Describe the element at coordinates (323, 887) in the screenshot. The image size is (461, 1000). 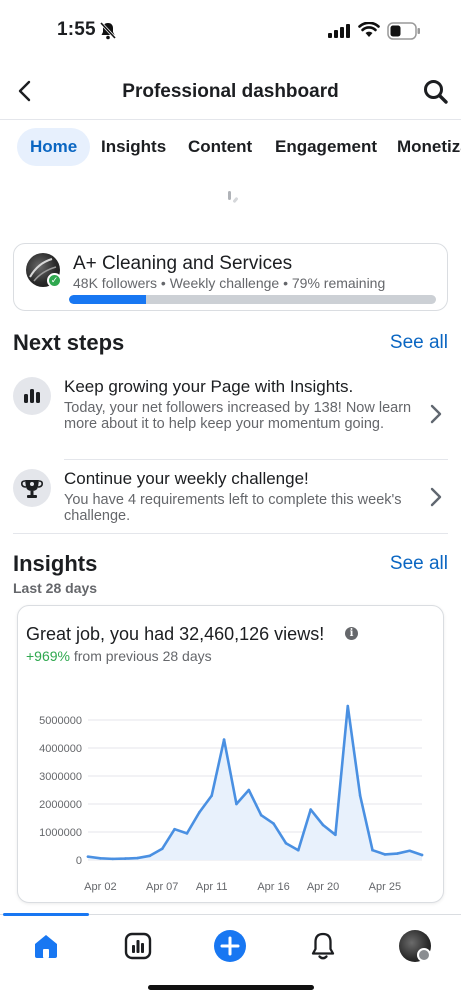
I see `x-tick-label: Apr 20` at that location.